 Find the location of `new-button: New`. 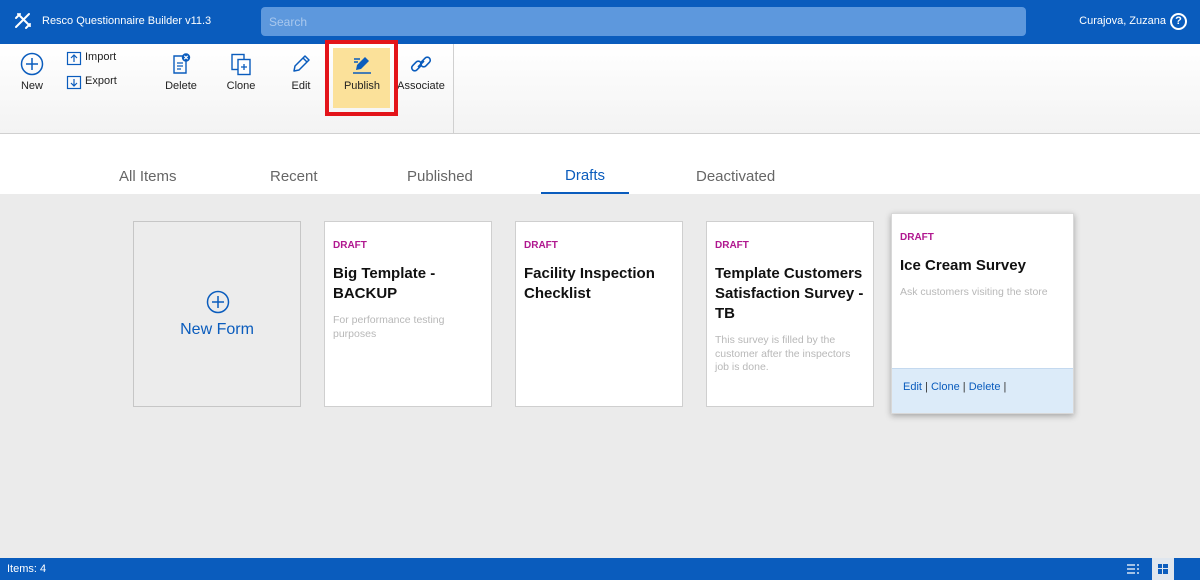

new-button: New is located at coordinates (32, 74).